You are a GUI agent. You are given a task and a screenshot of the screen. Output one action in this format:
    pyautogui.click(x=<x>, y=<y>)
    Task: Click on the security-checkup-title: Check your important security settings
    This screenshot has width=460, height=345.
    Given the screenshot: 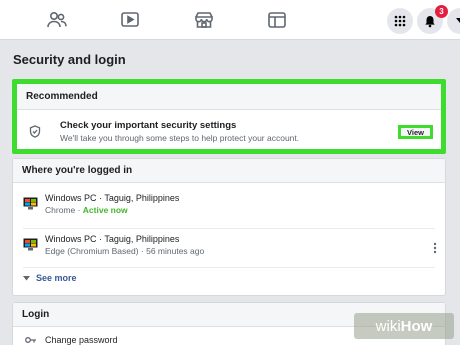 What is the action you would take?
    pyautogui.click(x=148, y=125)
    